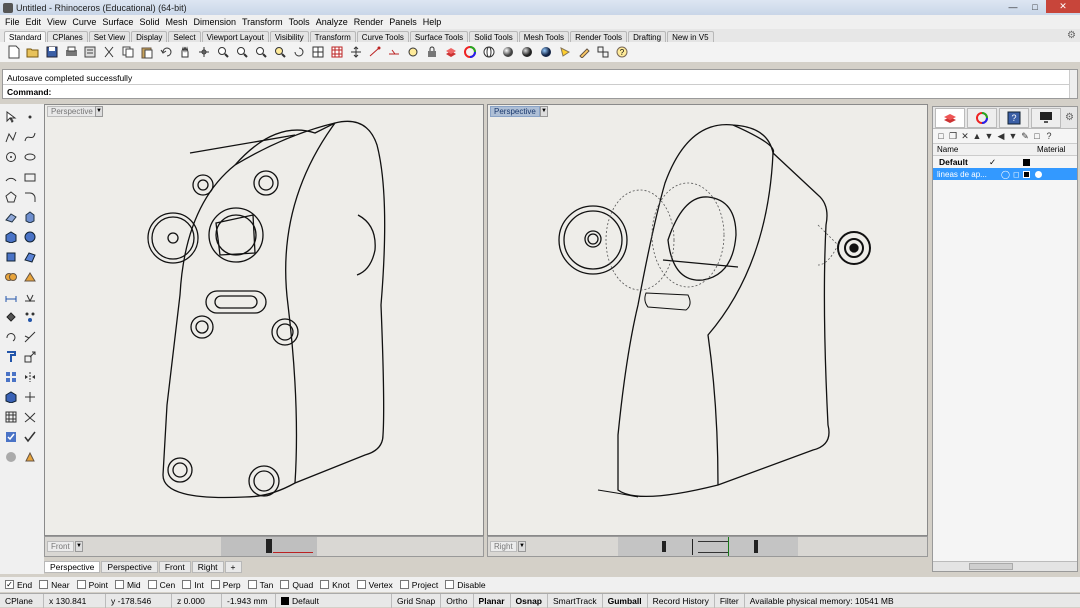 The width and height of the screenshot is (1080, 608). Describe the element at coordinates (11, 336) in the screenshot. I see `rotate-icon` at that location.